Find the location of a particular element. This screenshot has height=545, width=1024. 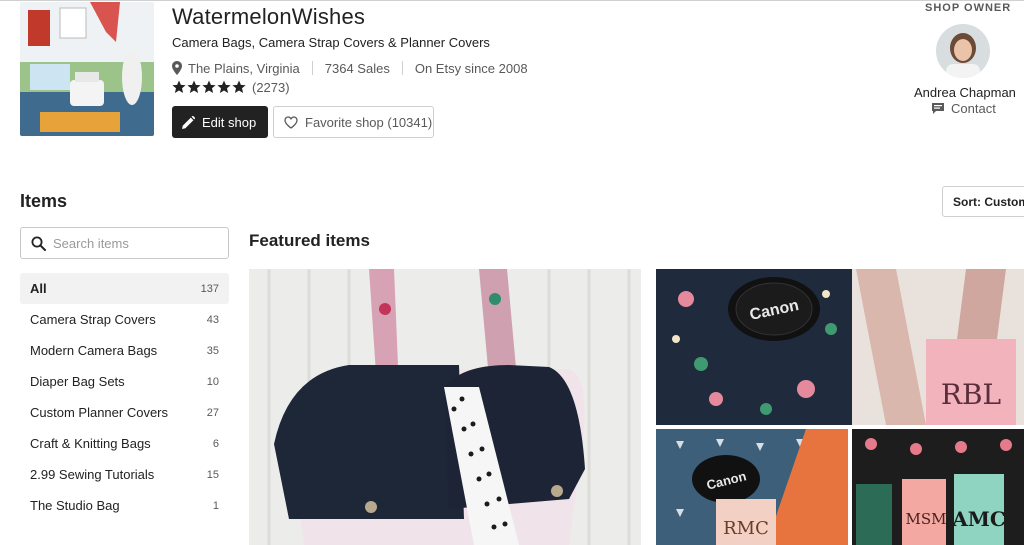

rating-stars is located at coordinates (209, 87).